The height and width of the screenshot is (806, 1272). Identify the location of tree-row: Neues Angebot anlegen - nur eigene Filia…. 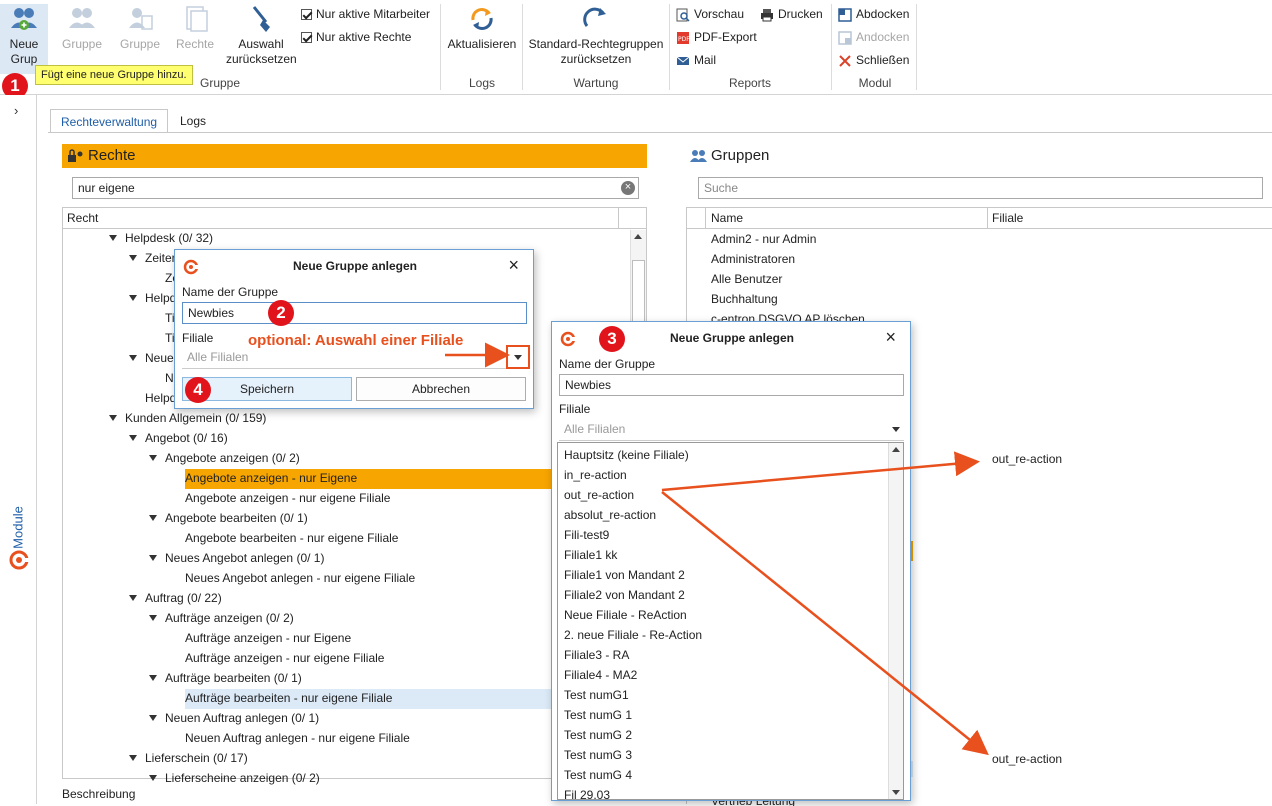
(300, 579).